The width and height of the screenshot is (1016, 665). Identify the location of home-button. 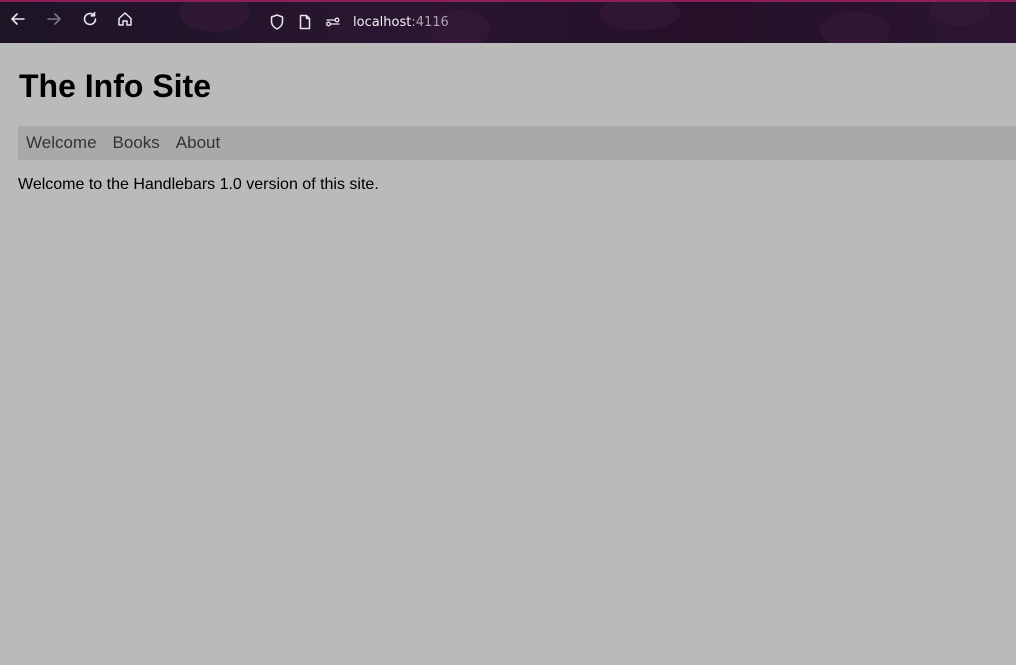
(125, 21).